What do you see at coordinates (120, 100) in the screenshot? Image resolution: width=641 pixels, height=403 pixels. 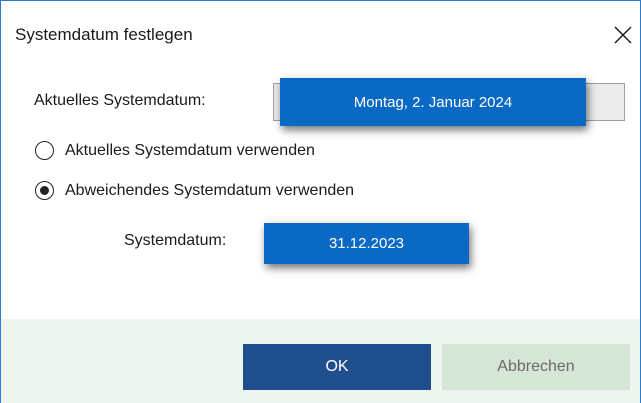 I see `current-date-label: Aktuelles Systemdatum:` at bounding box center [120, 100].